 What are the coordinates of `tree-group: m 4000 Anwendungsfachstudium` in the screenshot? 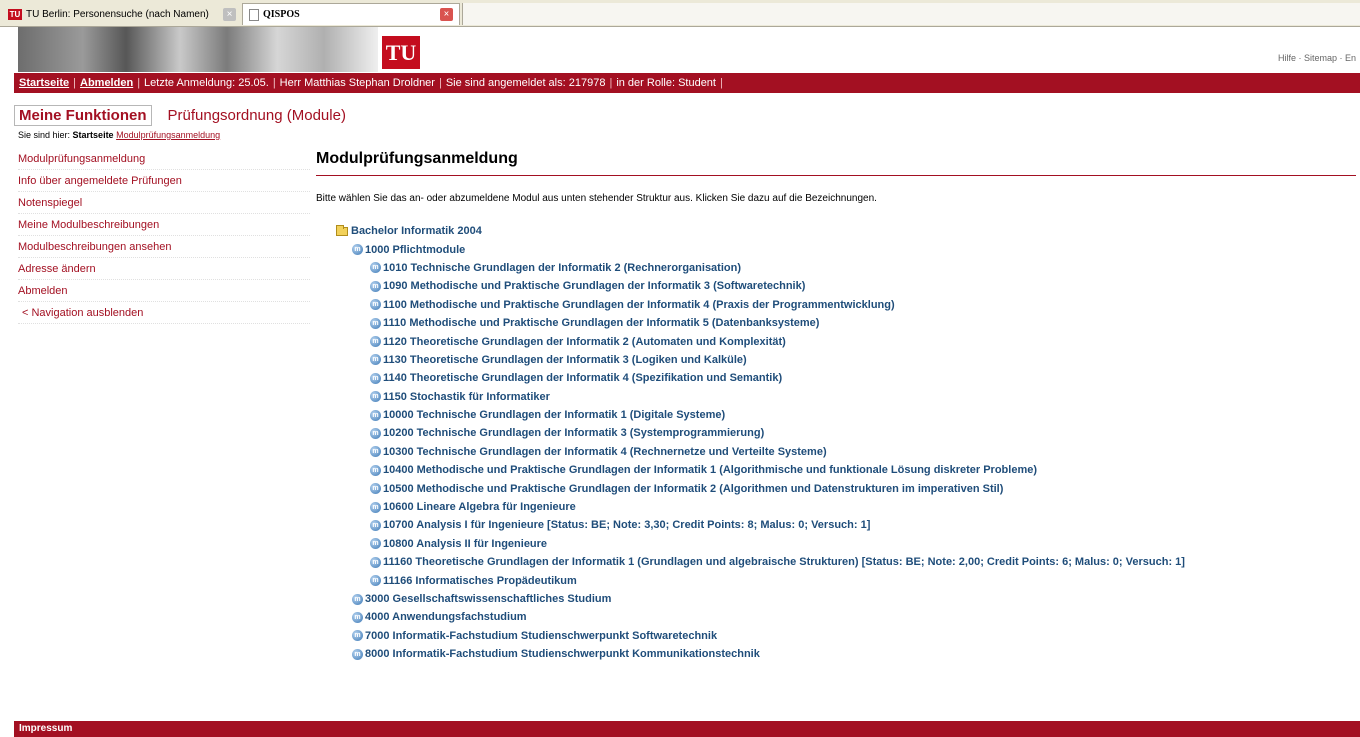 It's located at (846, 617).